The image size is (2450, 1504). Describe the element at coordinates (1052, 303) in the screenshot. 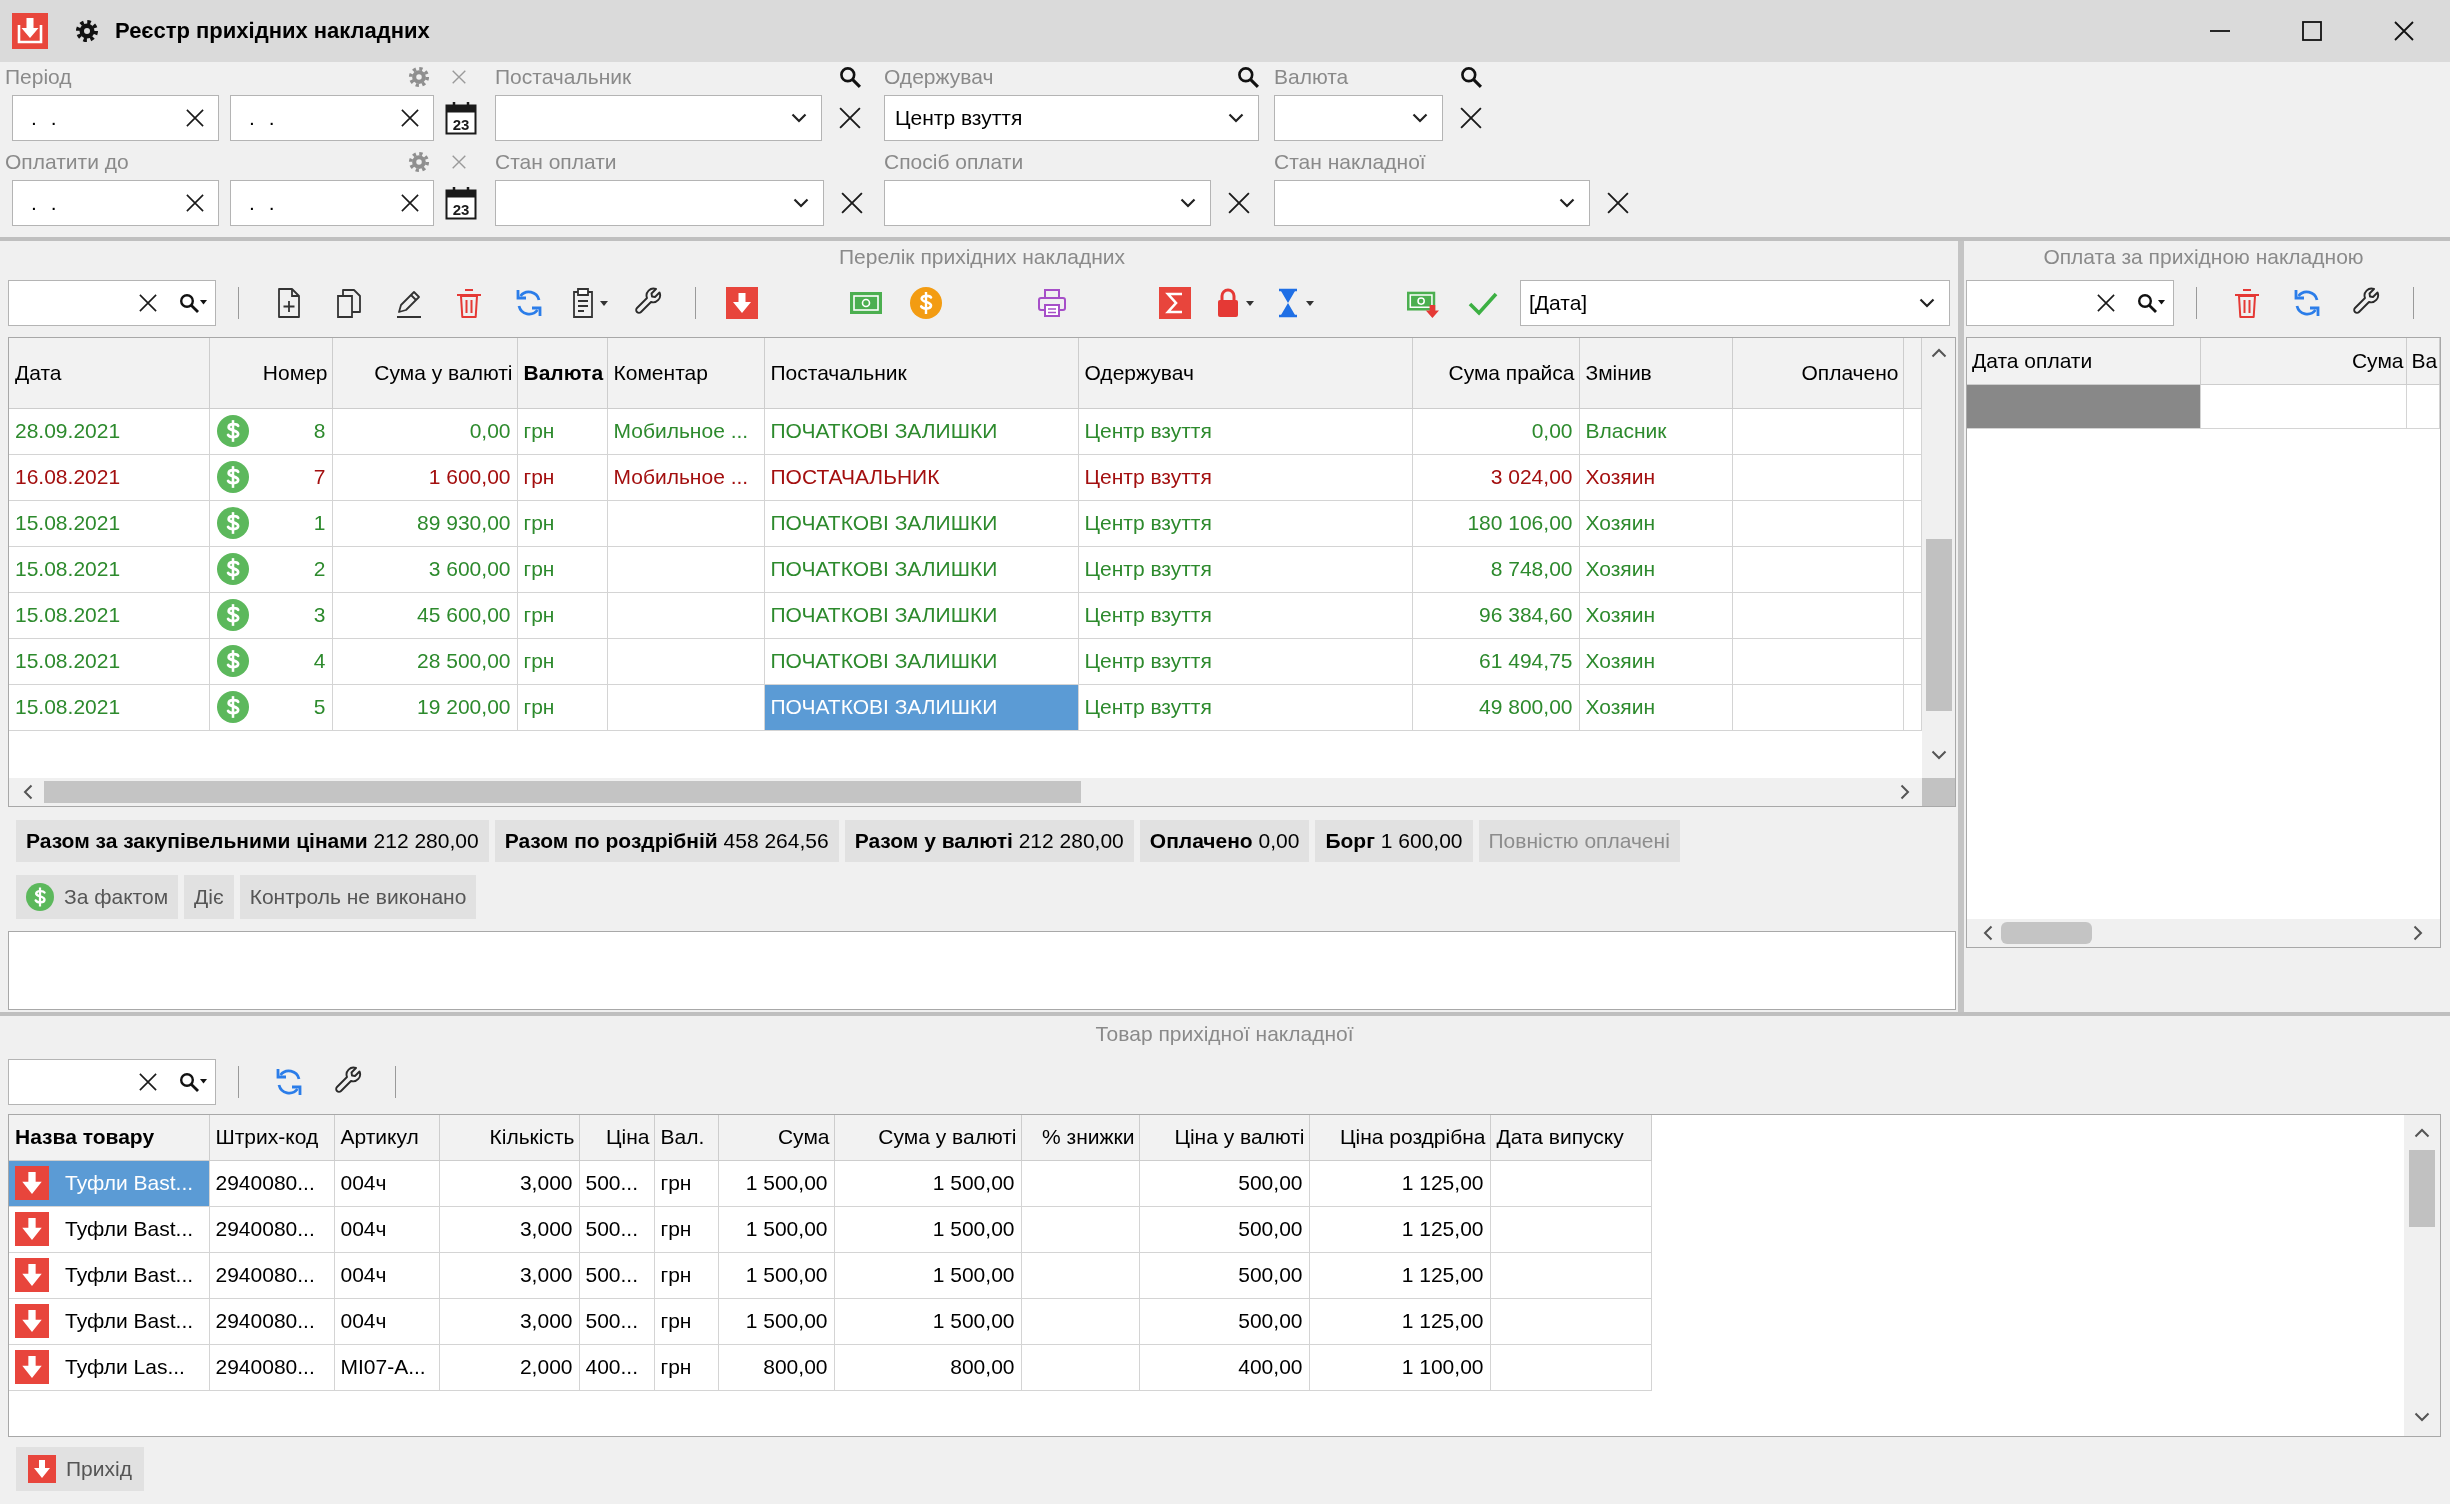

I see `printer-icon` at that location.